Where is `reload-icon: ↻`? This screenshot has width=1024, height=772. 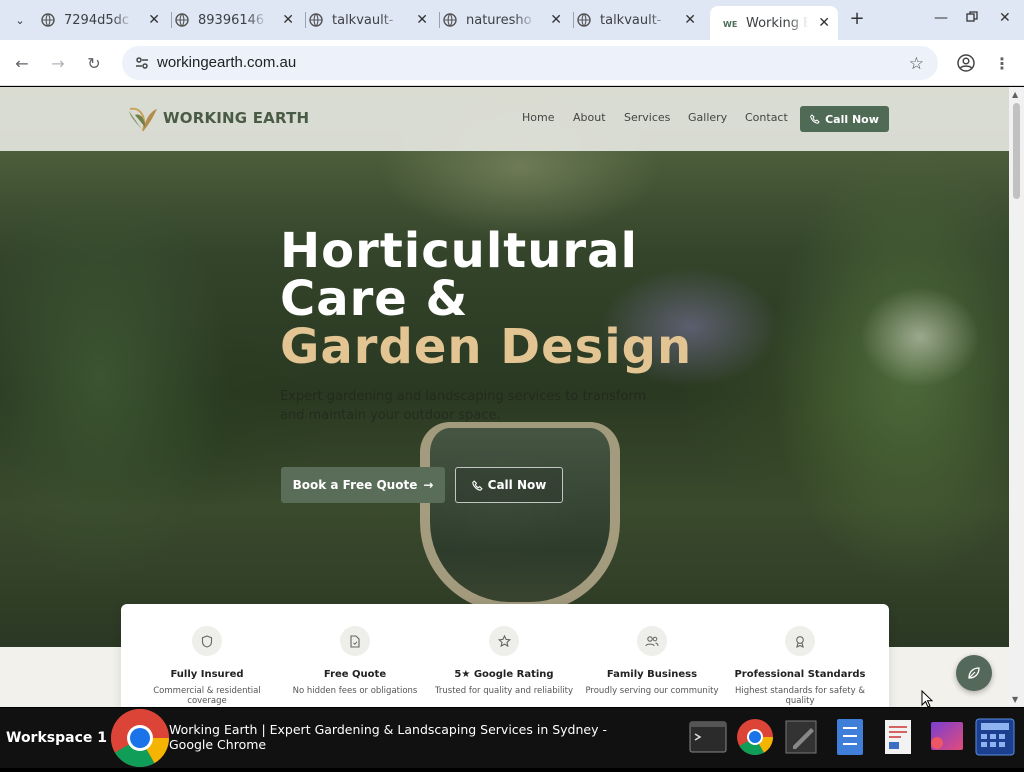
reload-icon: ↻ is located at coordinates (94, 63).